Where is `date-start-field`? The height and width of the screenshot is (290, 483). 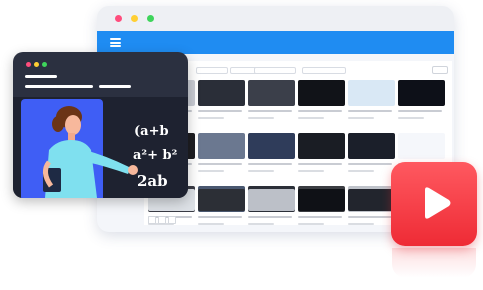 date-start-field is located at coordinates (212, 70).